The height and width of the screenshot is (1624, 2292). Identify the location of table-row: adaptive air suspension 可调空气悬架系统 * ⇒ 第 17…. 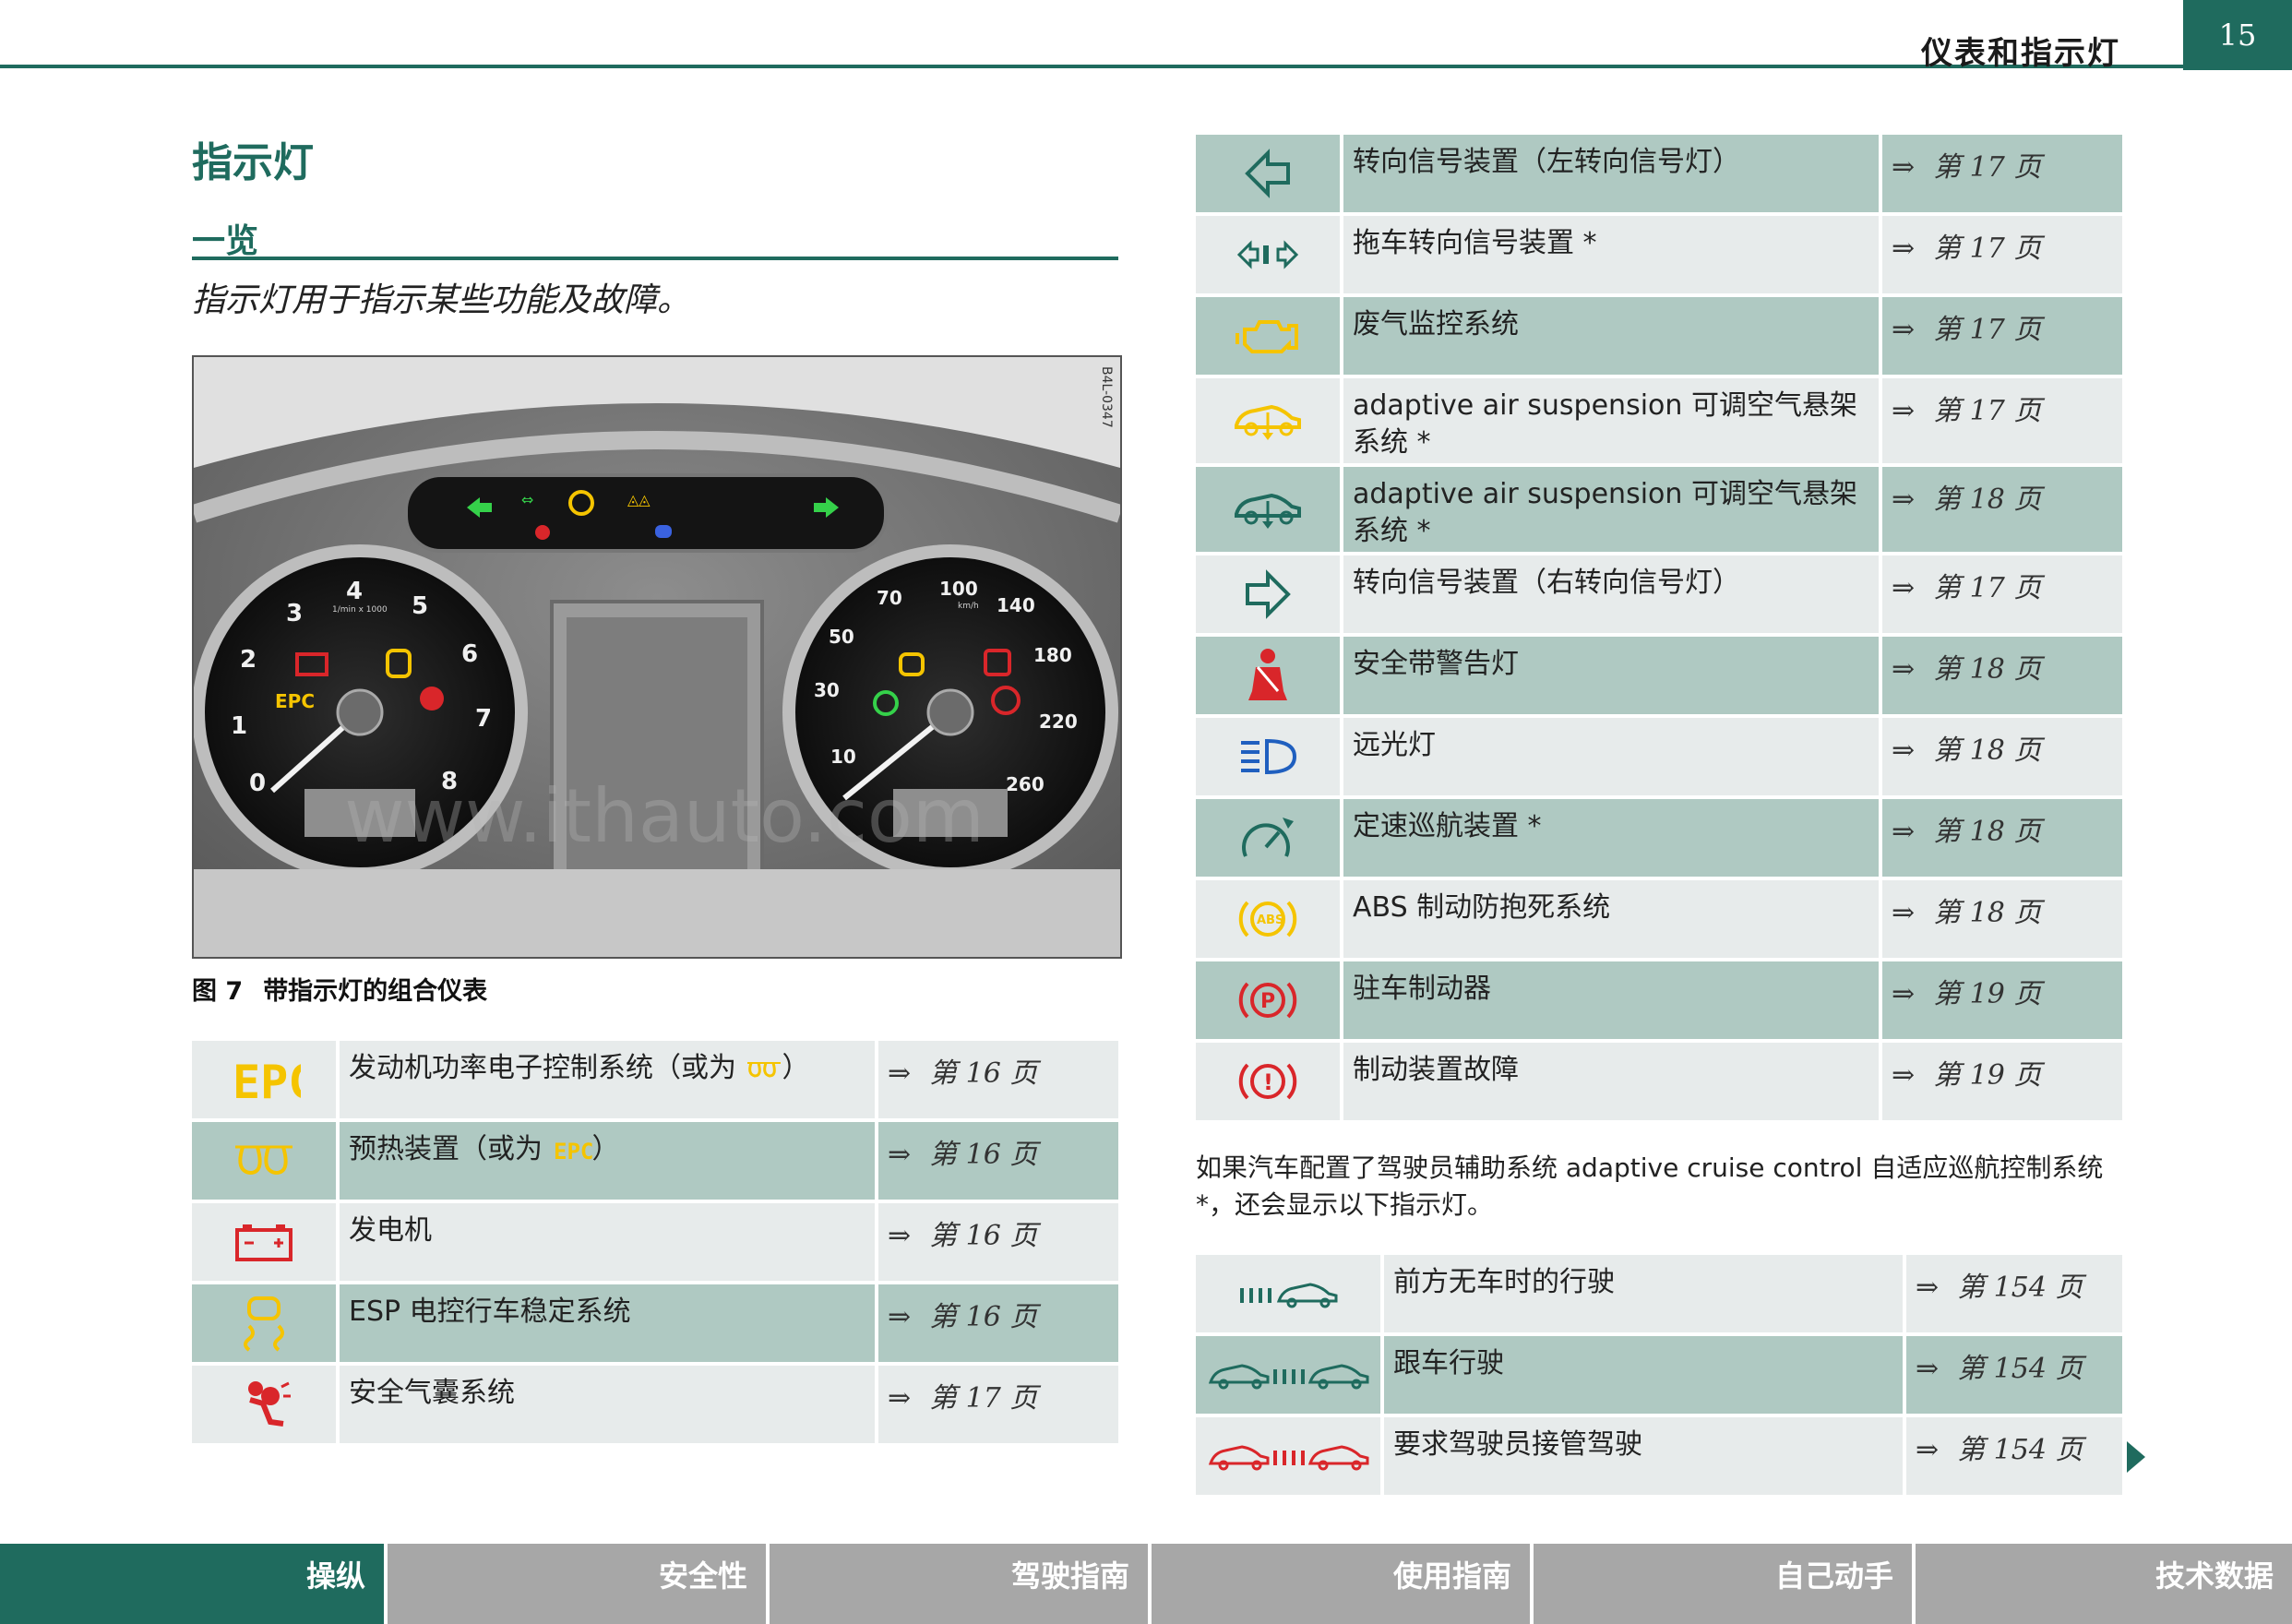
(1659, 420).